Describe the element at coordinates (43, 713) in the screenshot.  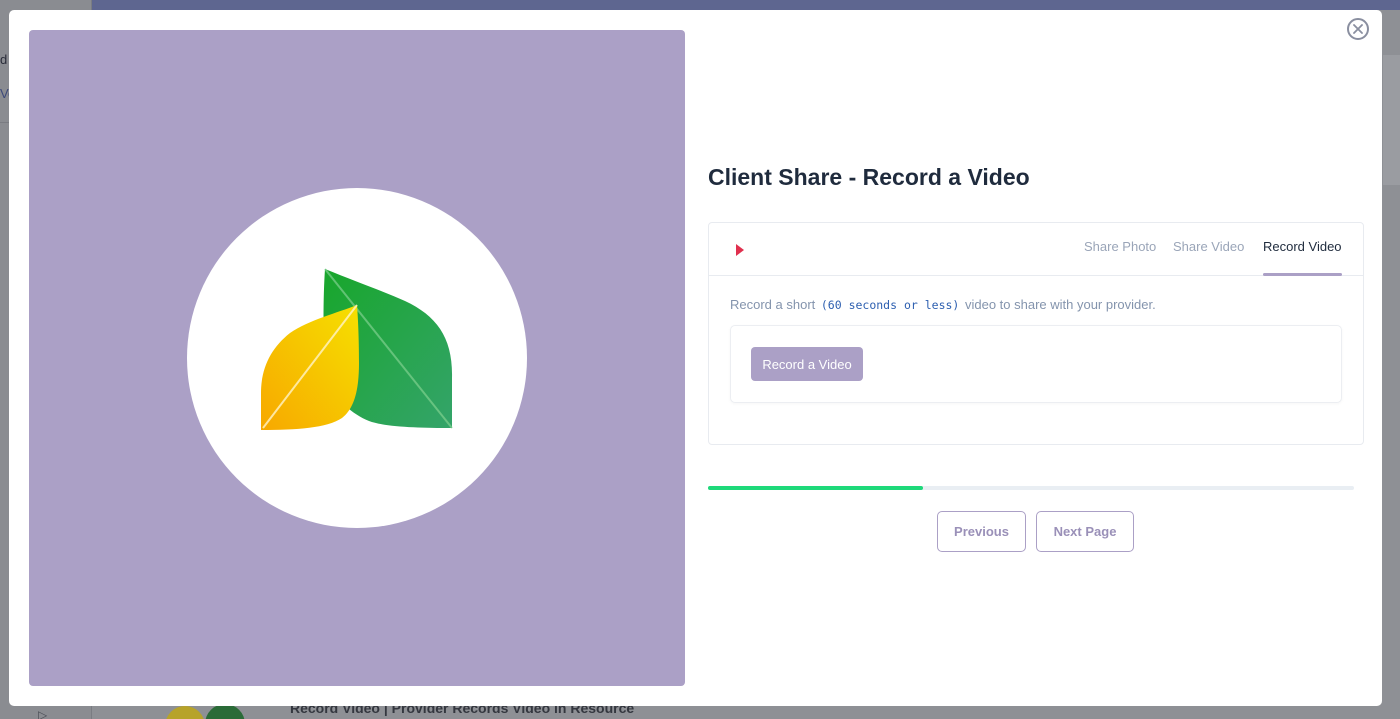
I see `background-play-icon: ▷` at that location.